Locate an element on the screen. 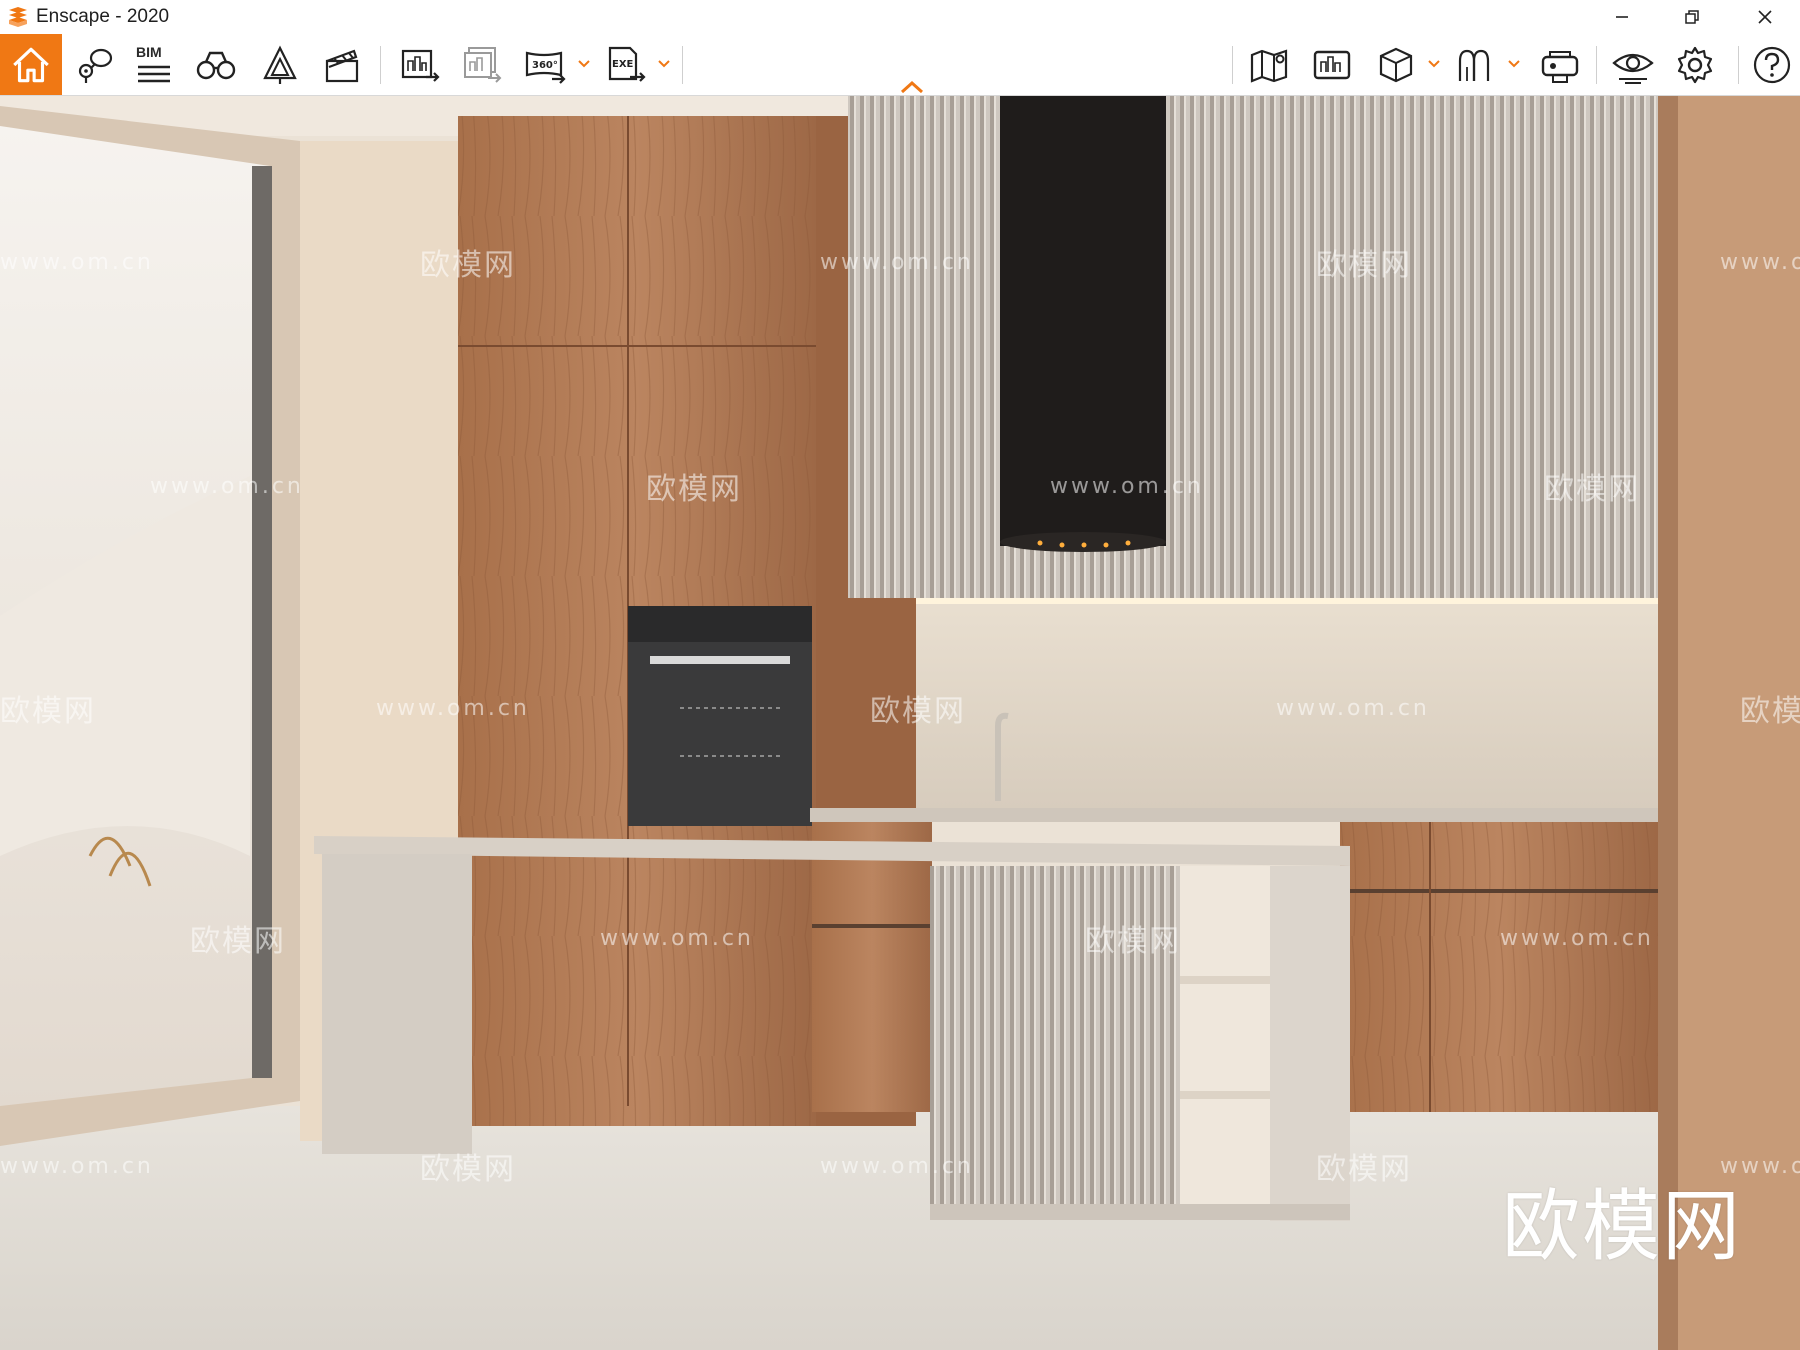 The height and width of the screenshot is (1350, 1800). upload-arches-icon is located at coordinates (1474, 65).